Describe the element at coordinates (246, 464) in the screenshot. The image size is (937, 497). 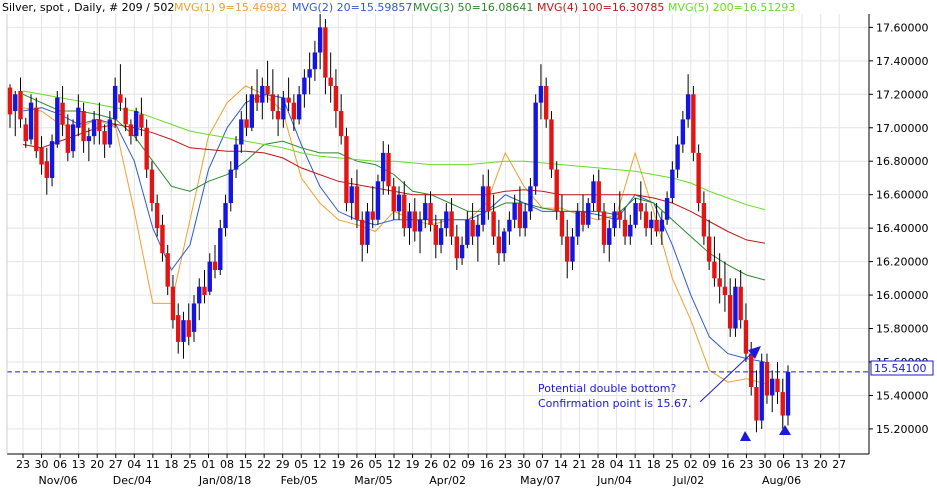
I see `x-day-label: 15` at that location.